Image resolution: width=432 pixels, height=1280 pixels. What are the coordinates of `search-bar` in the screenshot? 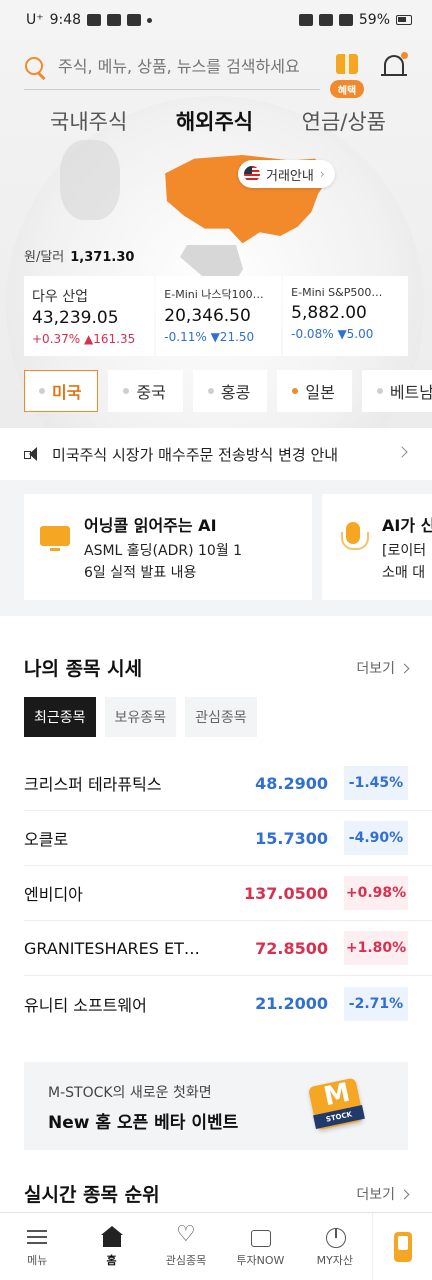 It's located at (172, 67).